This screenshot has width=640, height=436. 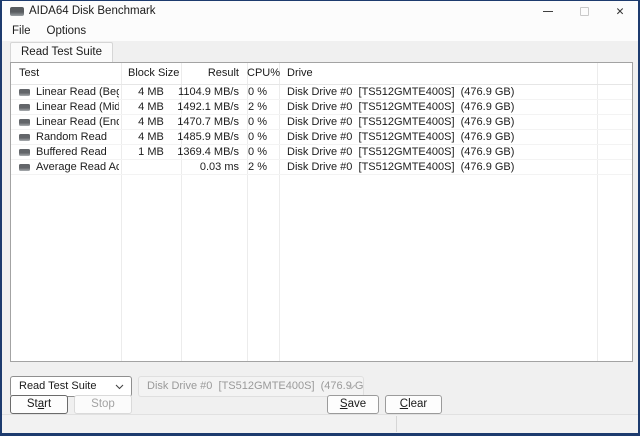 What do you see at coordinates (320, 423) in the screenshot?
I see `status-bar` at bounding box center [320, 423].